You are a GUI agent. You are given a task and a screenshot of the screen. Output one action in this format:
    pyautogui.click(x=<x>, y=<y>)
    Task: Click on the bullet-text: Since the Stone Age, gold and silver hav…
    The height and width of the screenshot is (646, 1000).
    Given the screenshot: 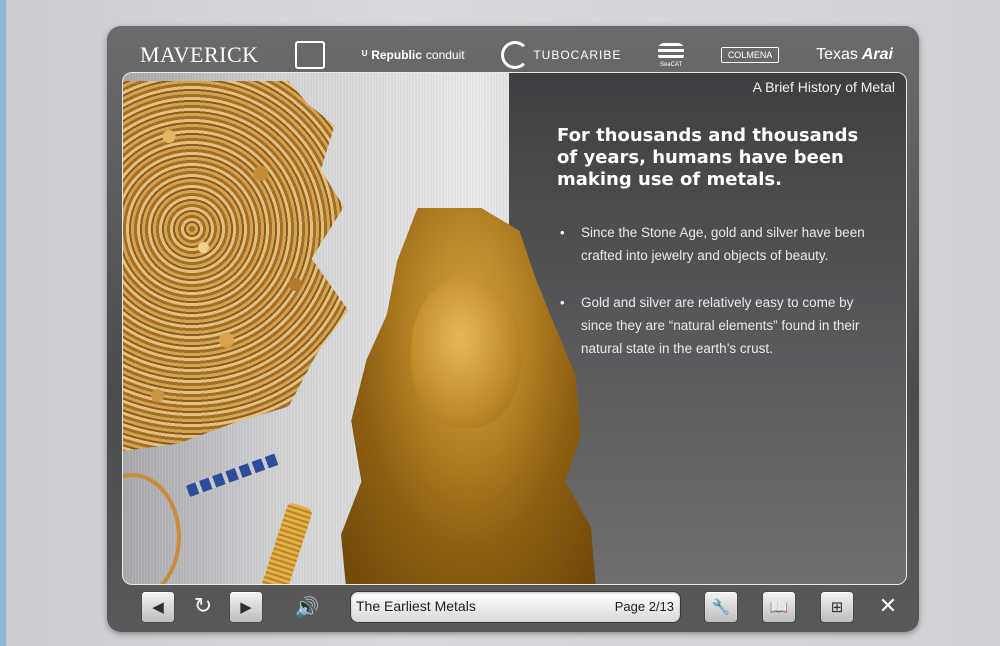 What is the action you would take?
    pyautogui.click(x=723, y=244)
    